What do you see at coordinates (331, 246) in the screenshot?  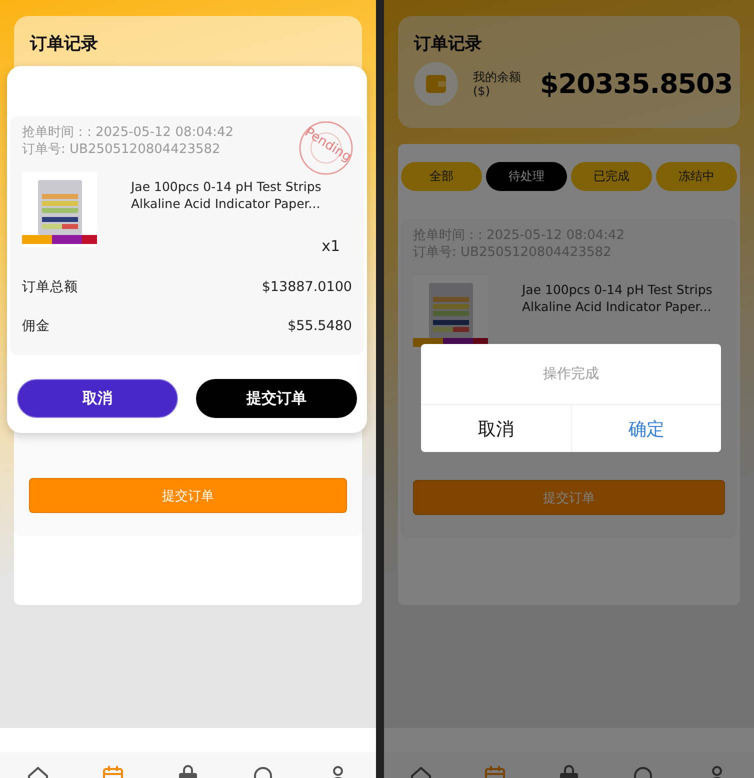 I see `quantity: x1` at bounding box center [331, 246].